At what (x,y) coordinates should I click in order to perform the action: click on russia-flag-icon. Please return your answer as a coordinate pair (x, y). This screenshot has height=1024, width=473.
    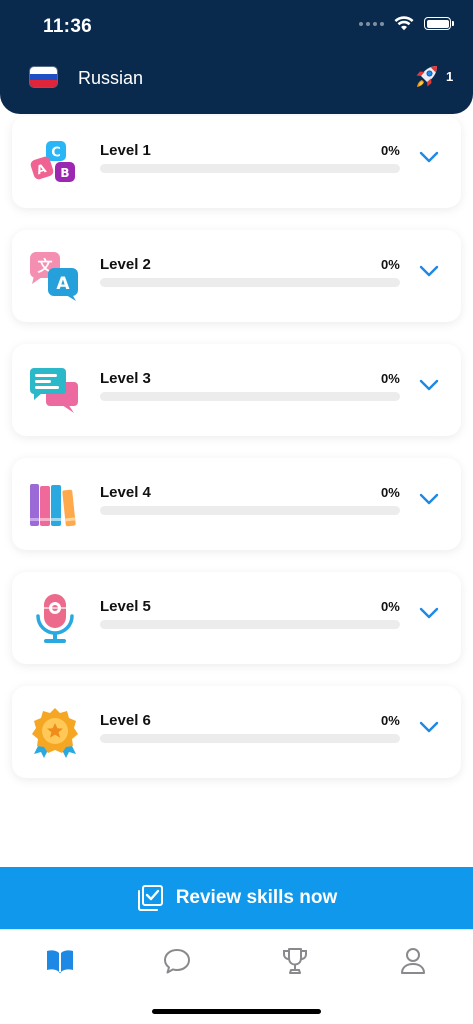
    Looking at the image, I should click on (43, 77).